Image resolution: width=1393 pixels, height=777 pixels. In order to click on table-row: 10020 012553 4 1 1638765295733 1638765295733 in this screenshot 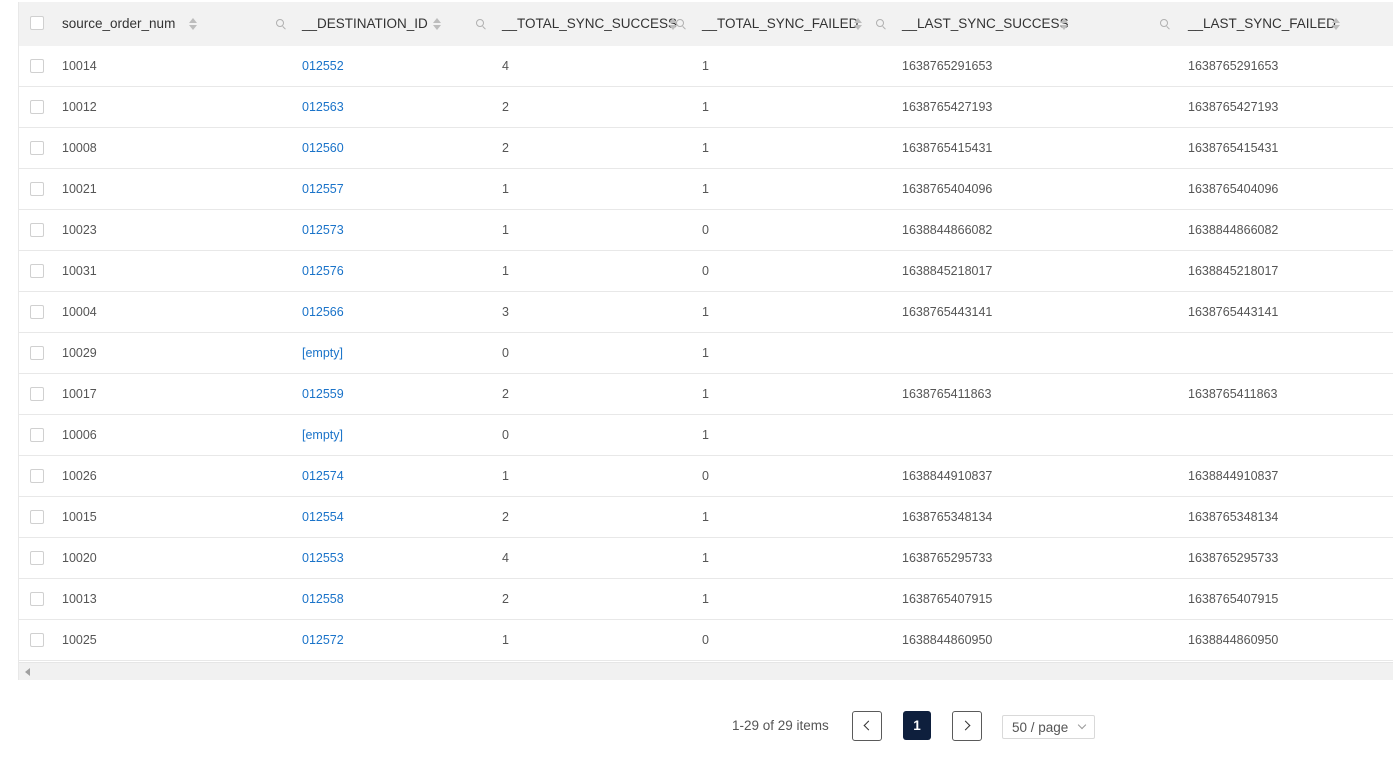, I will do `click(706, 558)`.